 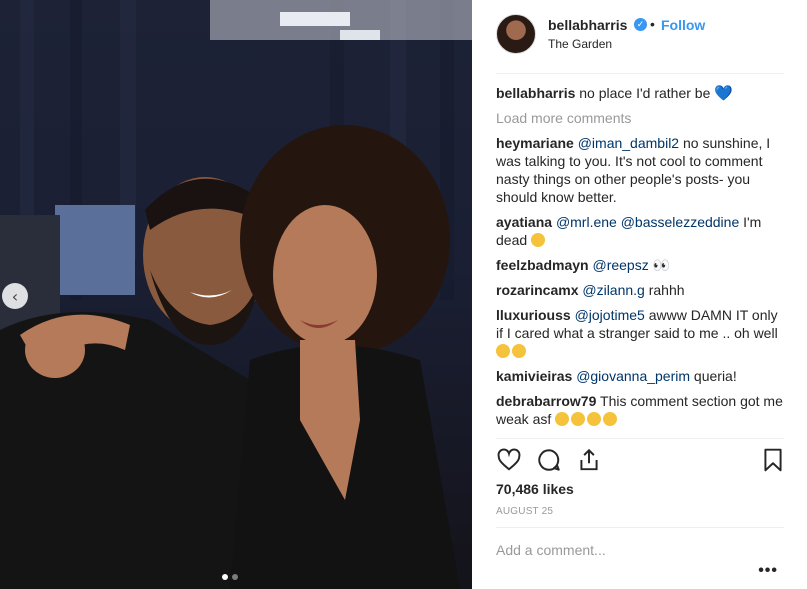 I want to click on share-icon, so click(x=589, y=459).